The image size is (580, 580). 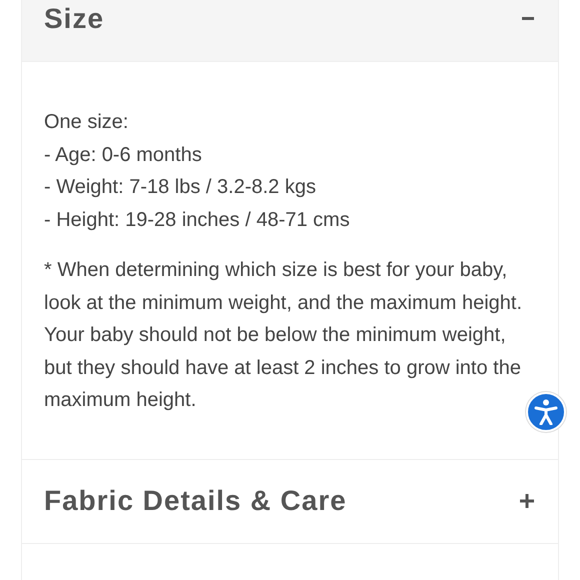 What do you see at coordinates (87, 122) in the screenshot?
I see `size-detail: One size:` at bounding box center [87, 122].